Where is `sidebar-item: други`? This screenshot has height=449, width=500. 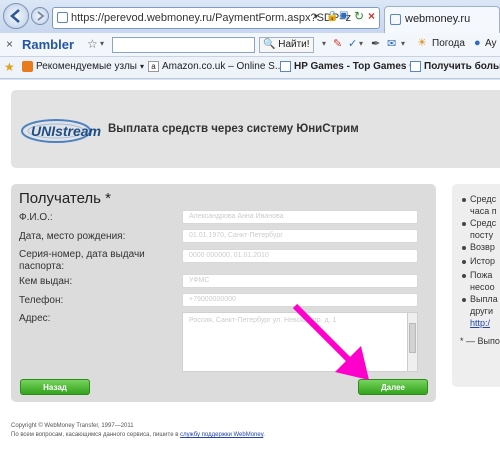 sidebar-item: други is located at coordinates (481, 311).